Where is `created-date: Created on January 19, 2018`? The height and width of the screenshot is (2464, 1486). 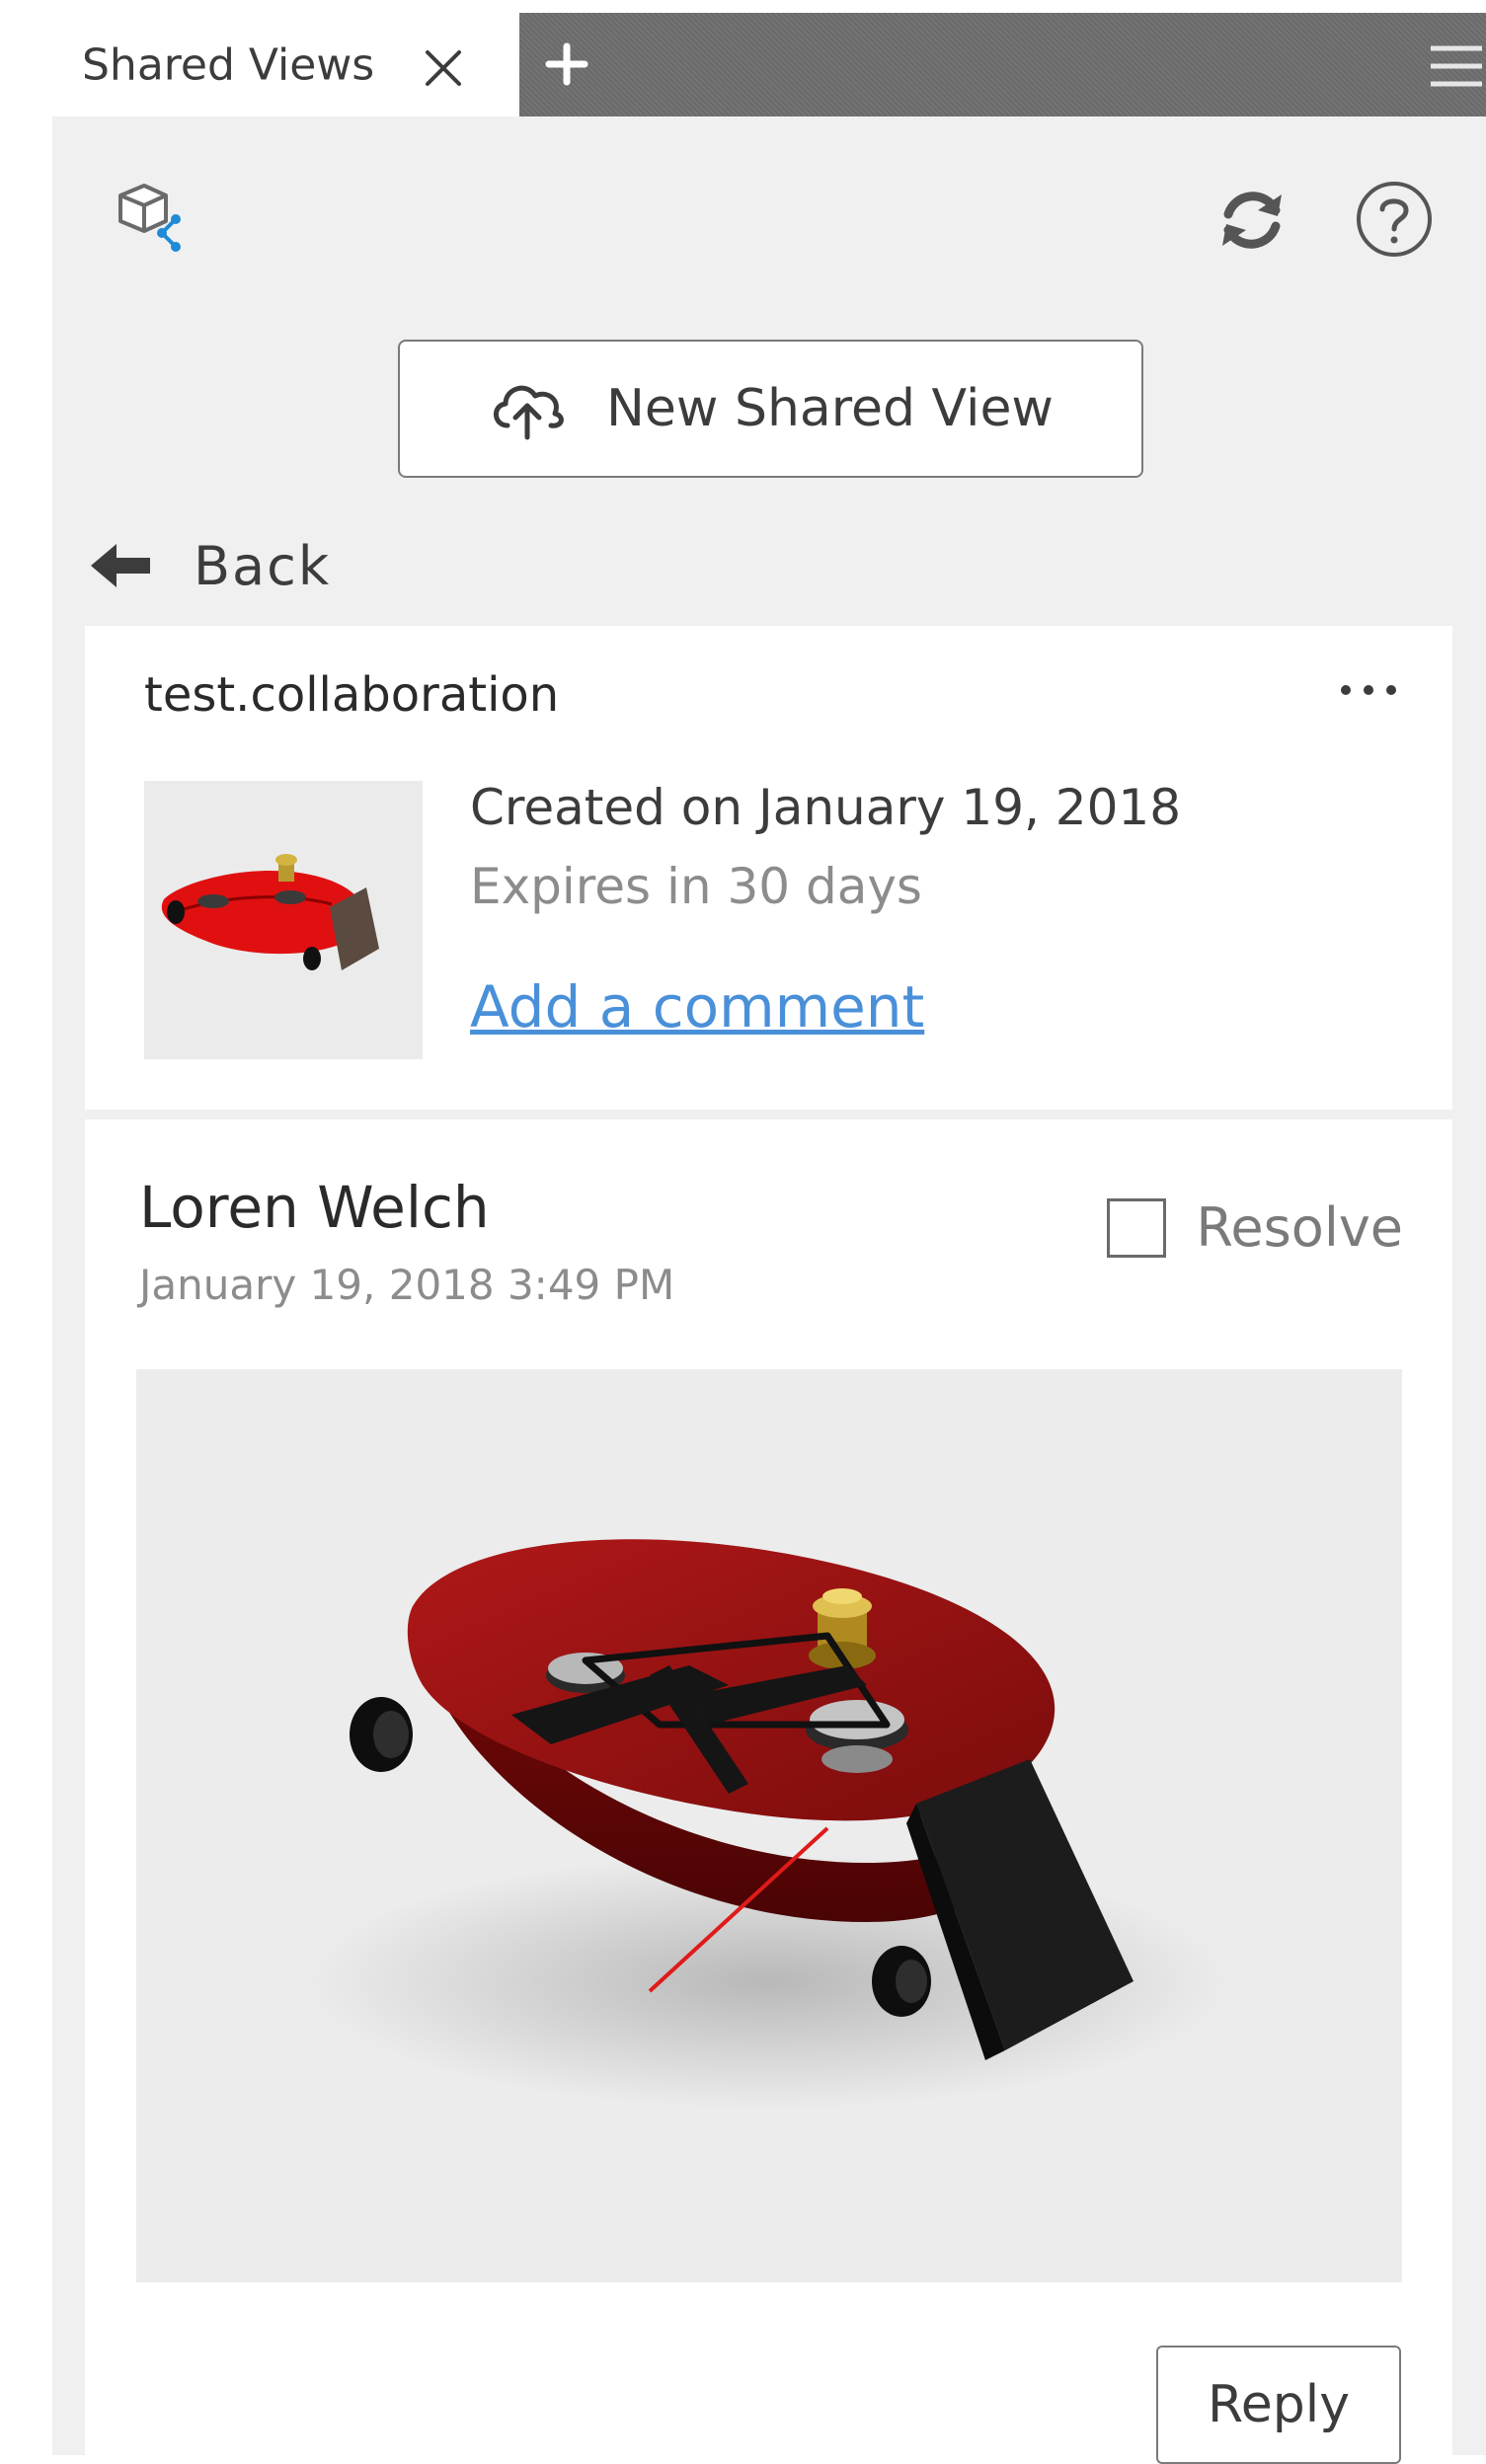
created-date: Created on January 19, 2018 is located at coordinates (826, 807).